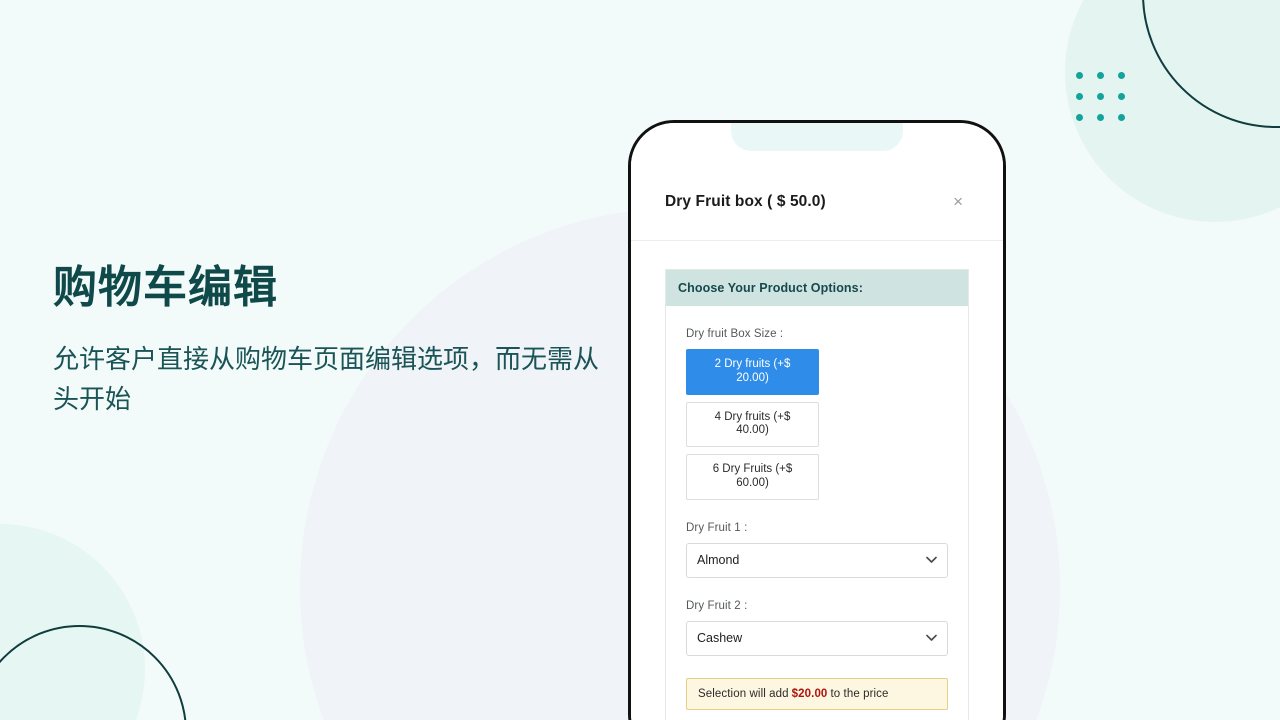 This screenshot has width=1280, height=720. I want to click on modal-header: Dry Fruit box ( $ 50.0) ×, so click(817, 202).